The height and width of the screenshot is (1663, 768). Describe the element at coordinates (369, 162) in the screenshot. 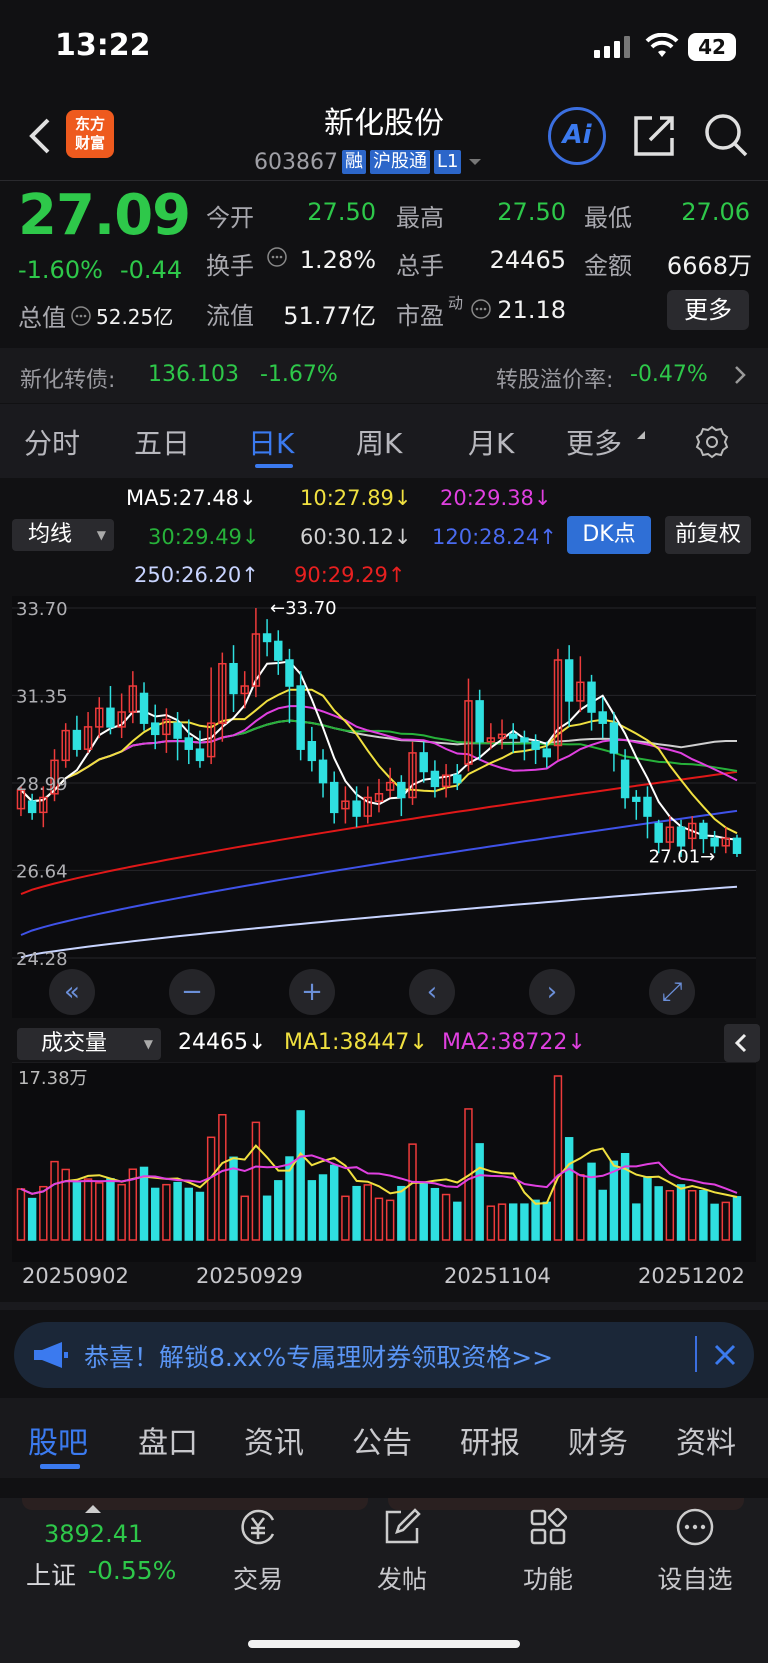

I see `stock-code-row: 603867 融 沪股通 L1` at that location.